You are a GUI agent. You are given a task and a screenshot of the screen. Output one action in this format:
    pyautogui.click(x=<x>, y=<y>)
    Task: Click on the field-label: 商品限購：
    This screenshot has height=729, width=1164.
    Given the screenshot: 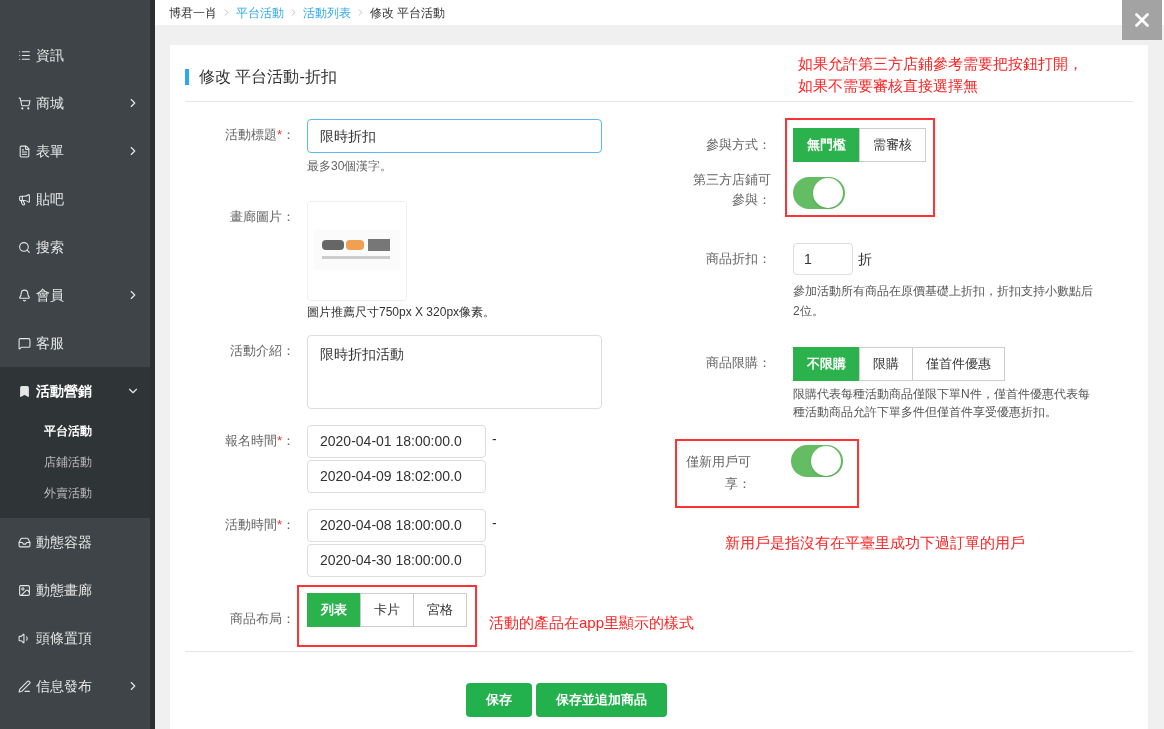 What is the action you would take?
    pyautogui.click(x=738, y=362)
    